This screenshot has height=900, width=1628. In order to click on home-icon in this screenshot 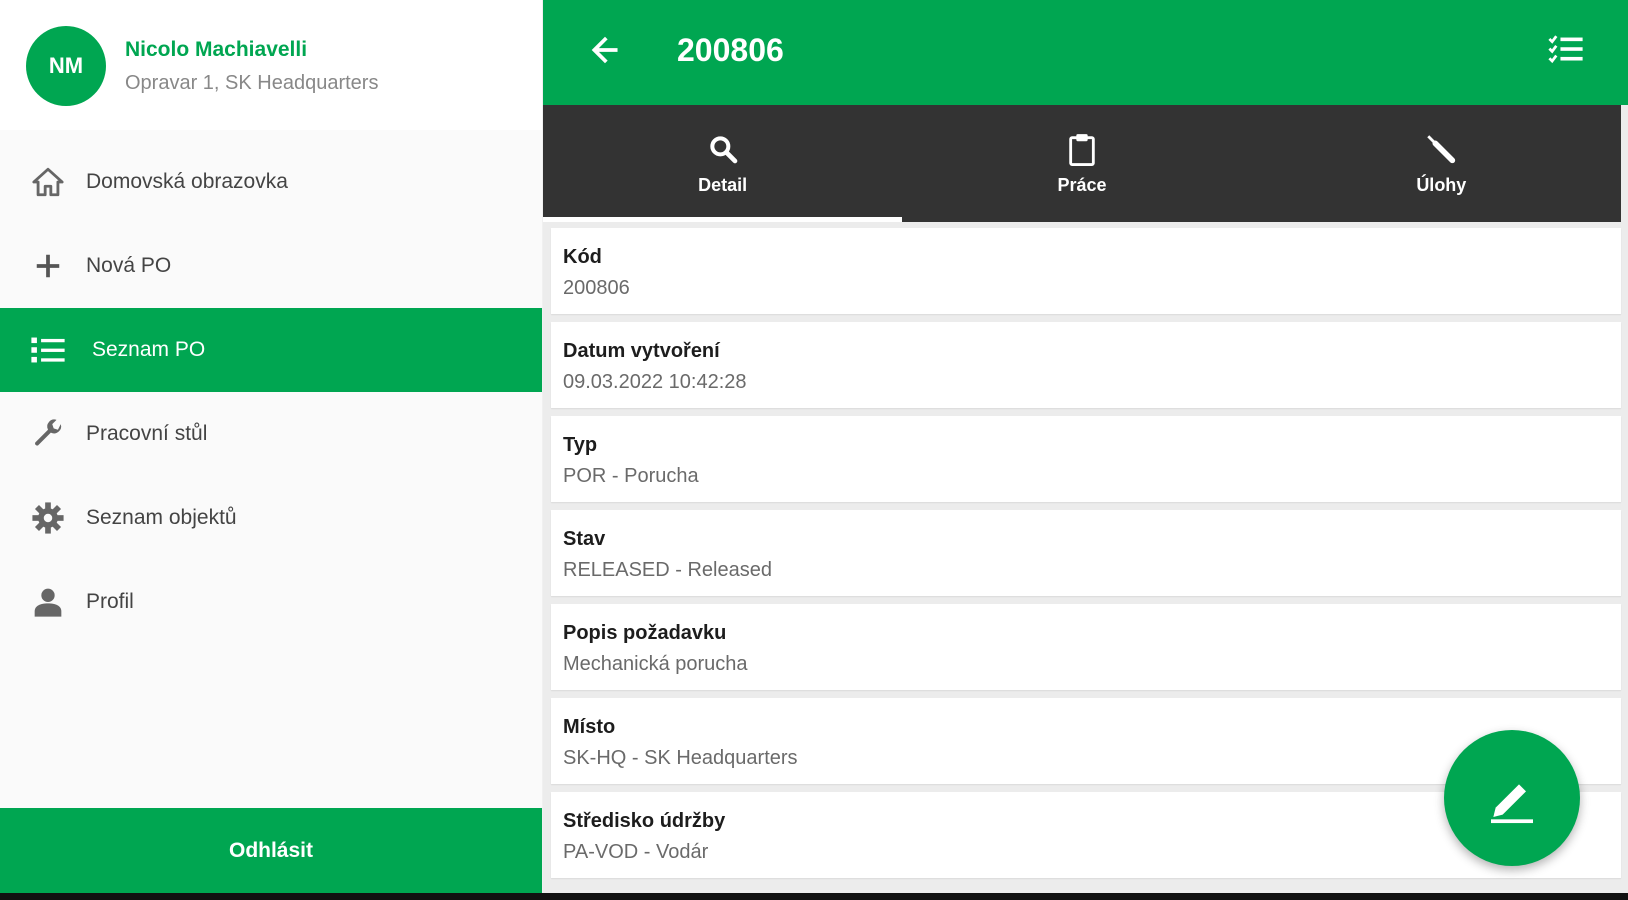, I will do `click(48, 182)`.